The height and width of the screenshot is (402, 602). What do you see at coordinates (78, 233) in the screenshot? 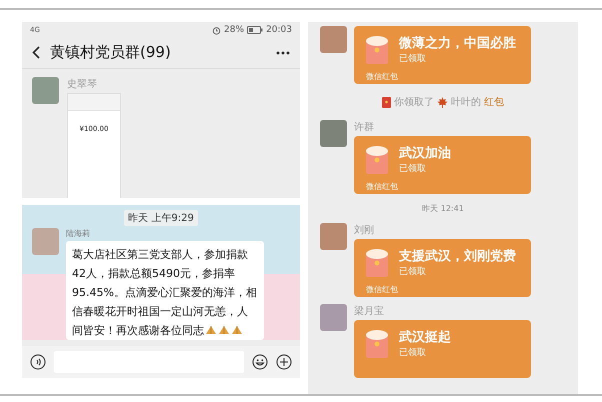
I see `sender-name: 陆海莉` at bounding box center [78, 233].